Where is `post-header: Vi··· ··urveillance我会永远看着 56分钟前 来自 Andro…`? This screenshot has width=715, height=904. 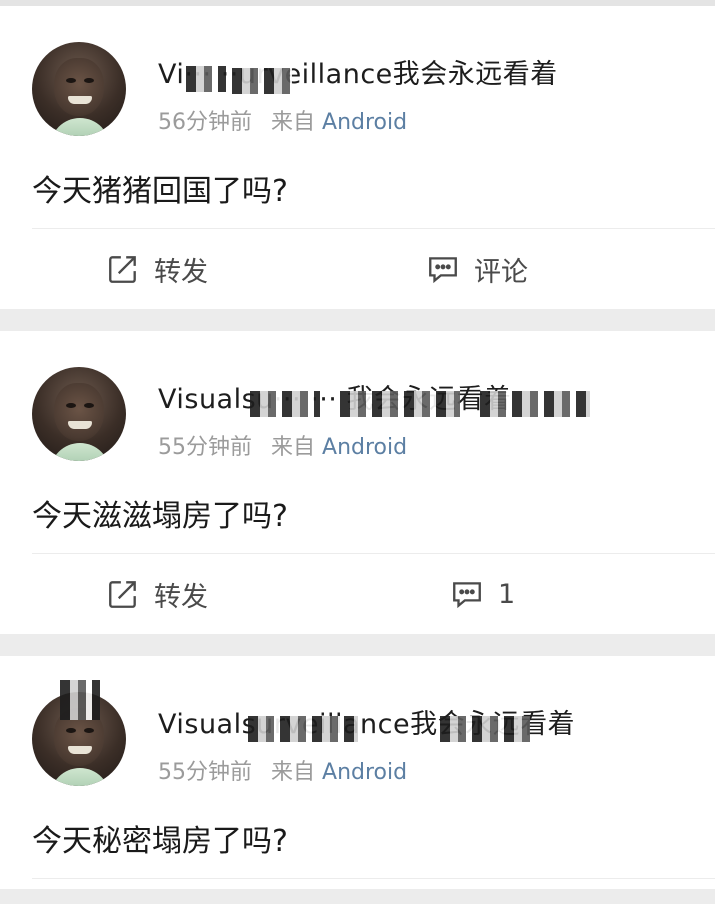
post-header: Vi··· ··urveillance我会永远看着 56分钟前 来自 Andro… is located at coordinates (357, 71).